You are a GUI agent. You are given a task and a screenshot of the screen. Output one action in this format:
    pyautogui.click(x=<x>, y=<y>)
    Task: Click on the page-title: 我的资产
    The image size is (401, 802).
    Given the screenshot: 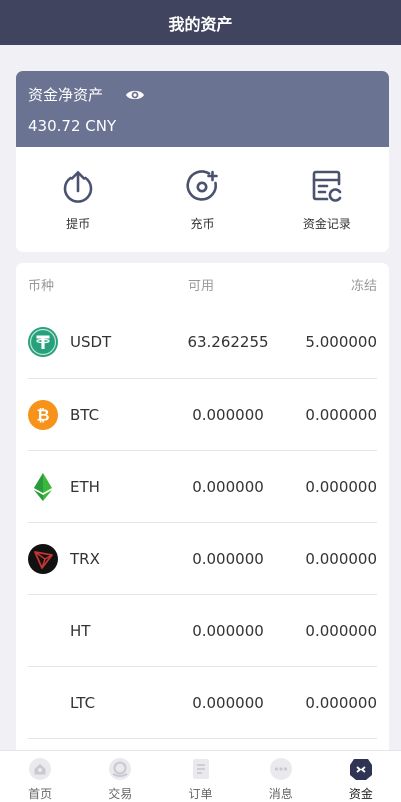 What is the action you would take?
    pyautogui.click(x=200, y=24)
    